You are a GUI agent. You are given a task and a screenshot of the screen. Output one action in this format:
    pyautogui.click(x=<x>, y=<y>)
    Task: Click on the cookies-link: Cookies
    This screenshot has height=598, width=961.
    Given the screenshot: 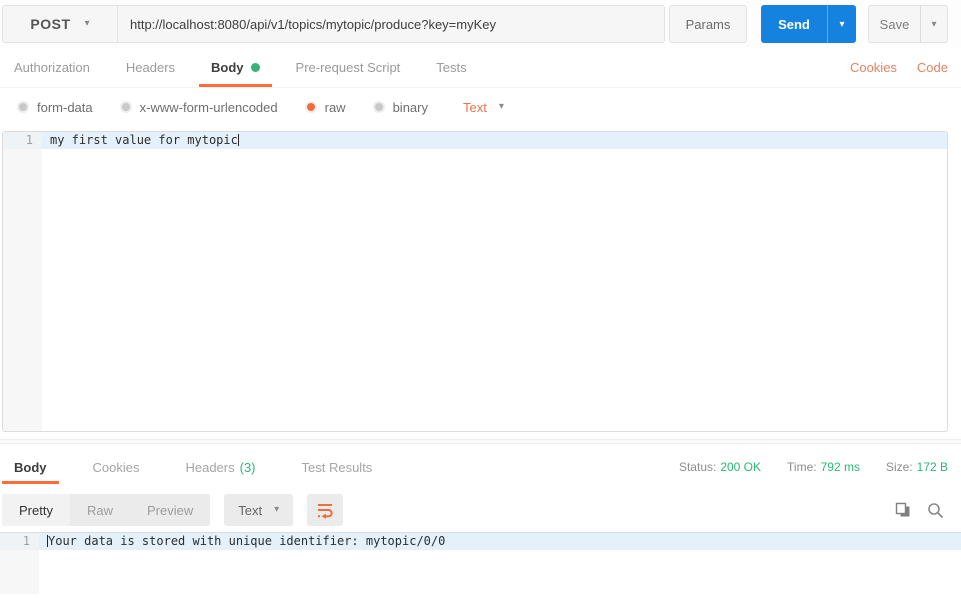 What is the action you would take?
    pyautogui.click(x=863, y=67)
    